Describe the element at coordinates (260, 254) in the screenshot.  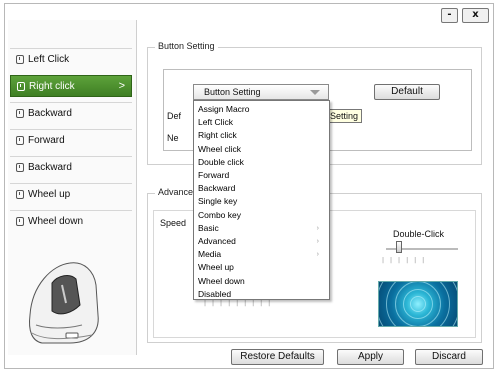
I see `dropdown-item: Media ›` at that location.